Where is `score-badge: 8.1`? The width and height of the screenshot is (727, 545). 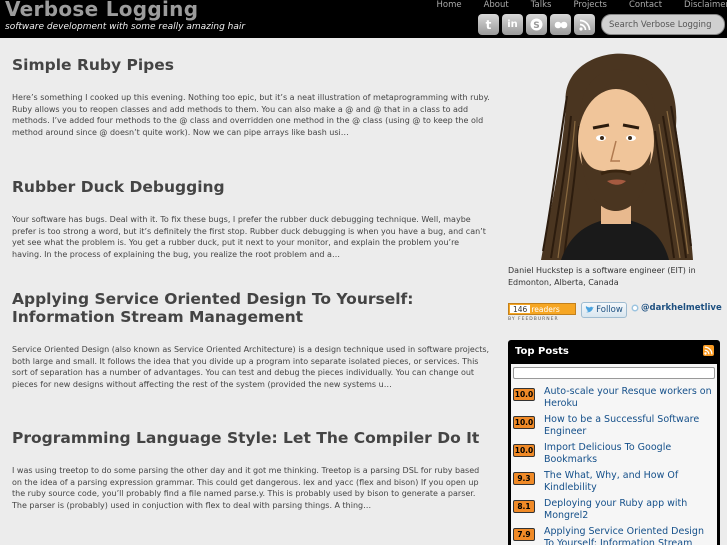
score-badge: 8.1 is located at coordinates (524, 506).